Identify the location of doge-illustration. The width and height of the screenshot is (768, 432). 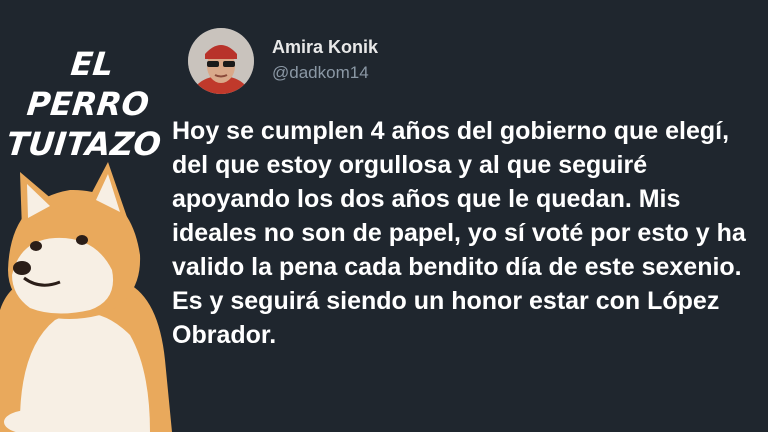
(86, 297).